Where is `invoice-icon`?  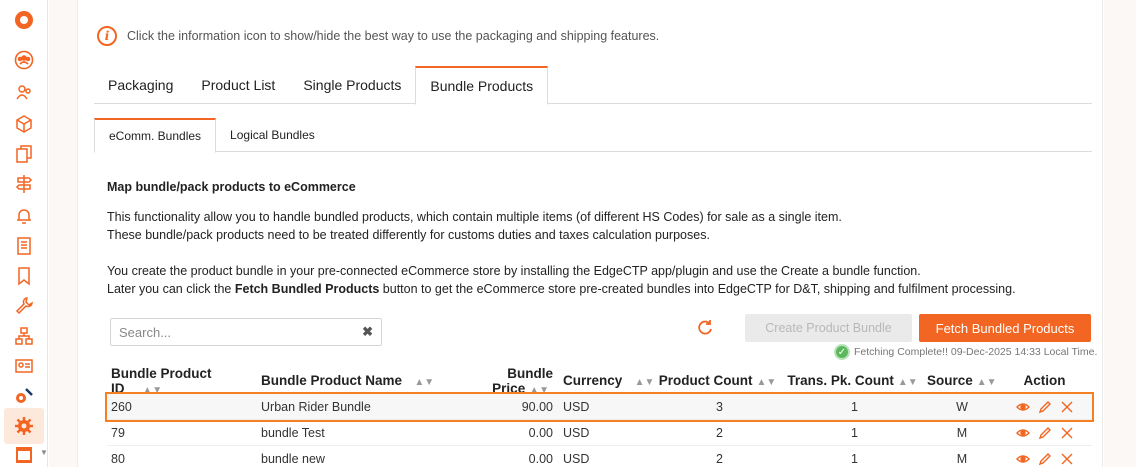 invoice-icon is located at coordinates (24, 246).